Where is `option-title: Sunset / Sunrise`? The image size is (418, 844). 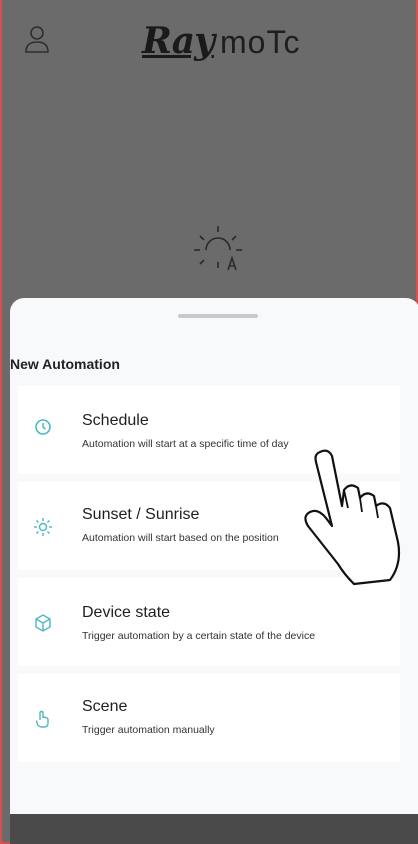 option-title: Sunset / Sunrise is located at coordinates (141, 514).